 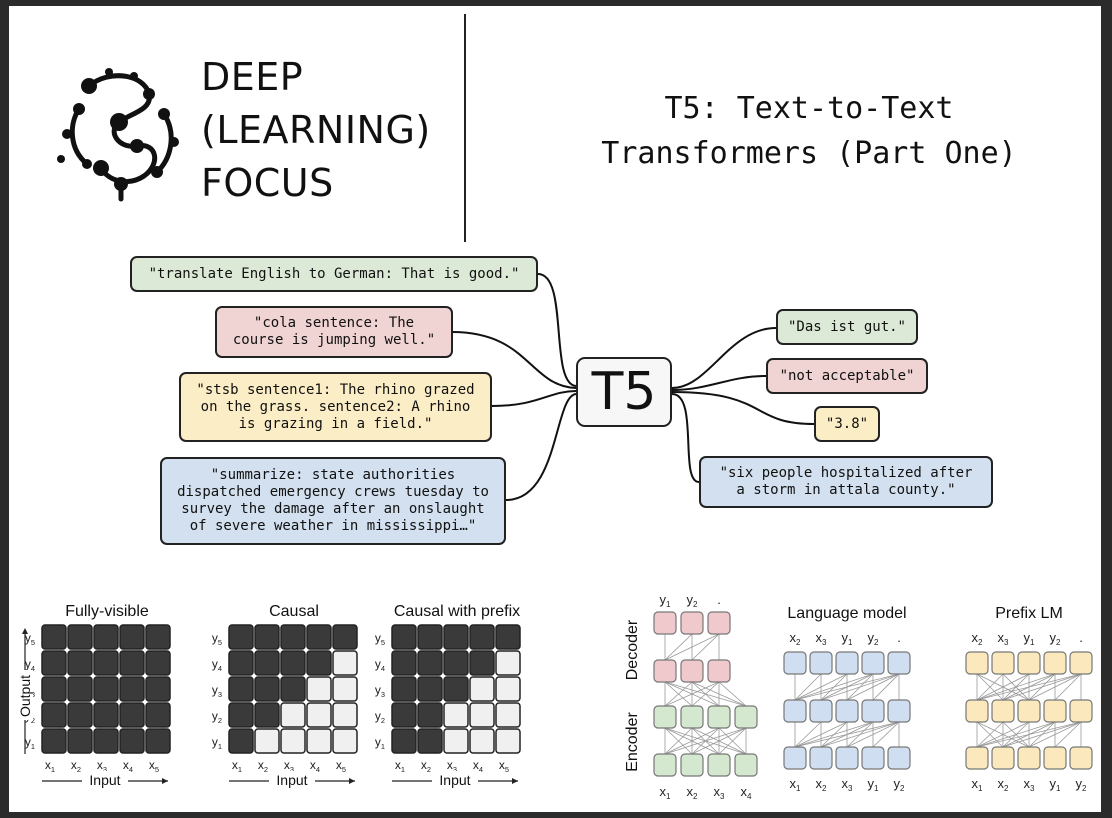 What do you see at coordinates (624, 392) in the screenshot?
I see `t5-model-box: T5` at bounding box center [624, 392].